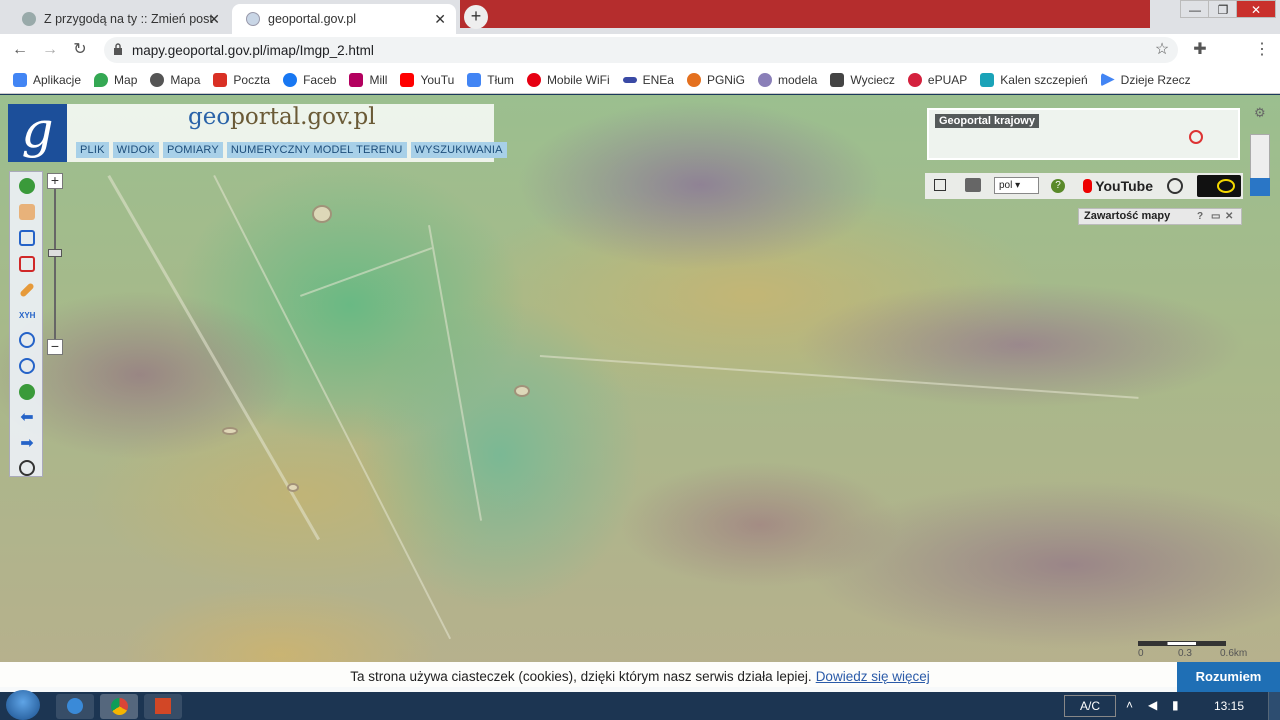 The height and width of the screenshot is (720, 1280). I want to click on blog-favicon-icon, so click(29, 19).